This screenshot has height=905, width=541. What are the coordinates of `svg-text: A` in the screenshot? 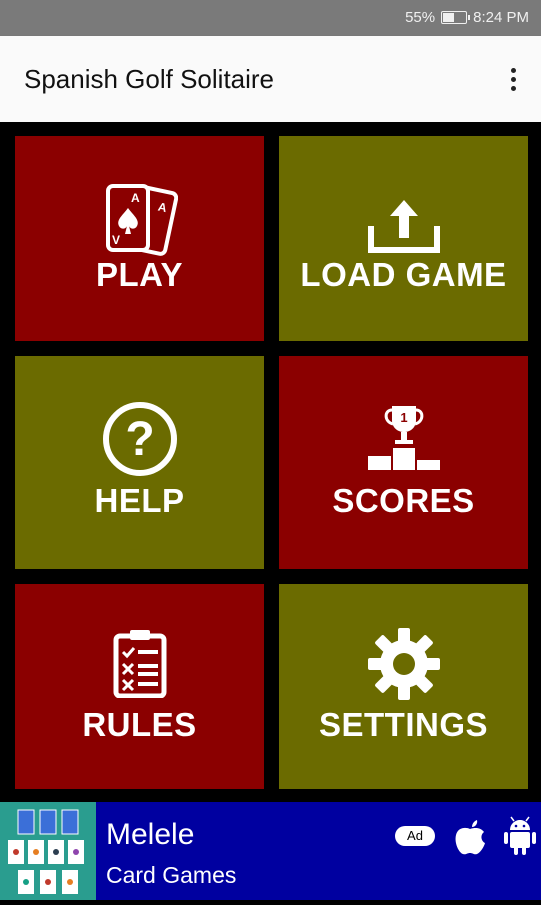 It's located at (135, 198).